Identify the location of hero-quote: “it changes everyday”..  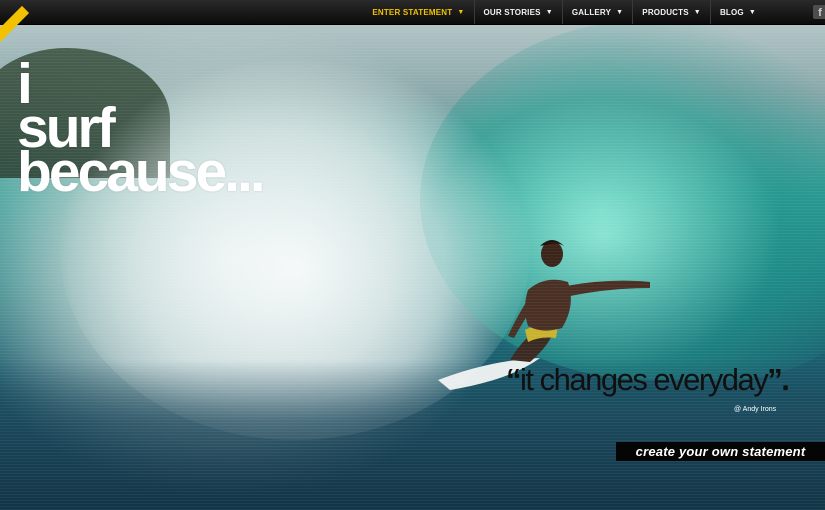
(648, 380).